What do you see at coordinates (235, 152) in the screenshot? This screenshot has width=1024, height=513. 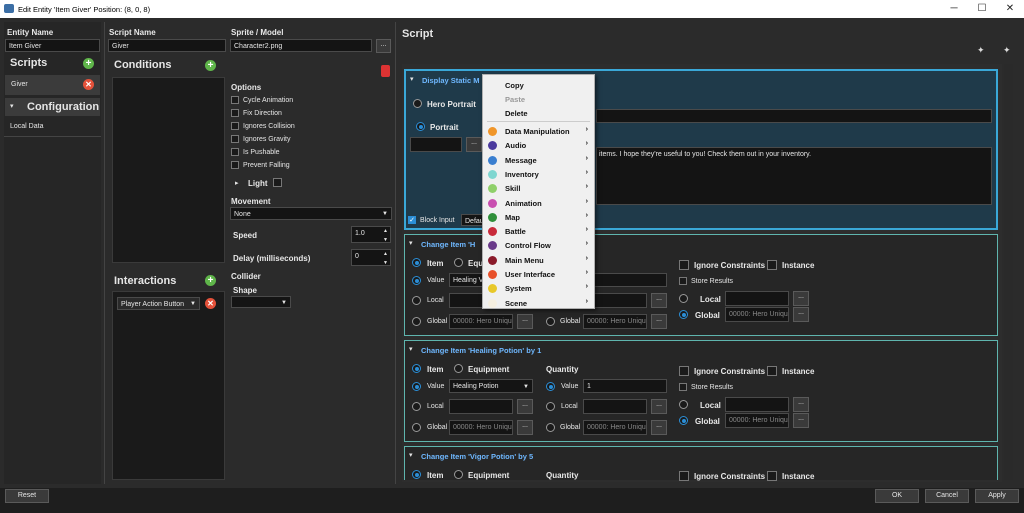 I see `checkbox-is-pushable` at bounding box center [235, 152].